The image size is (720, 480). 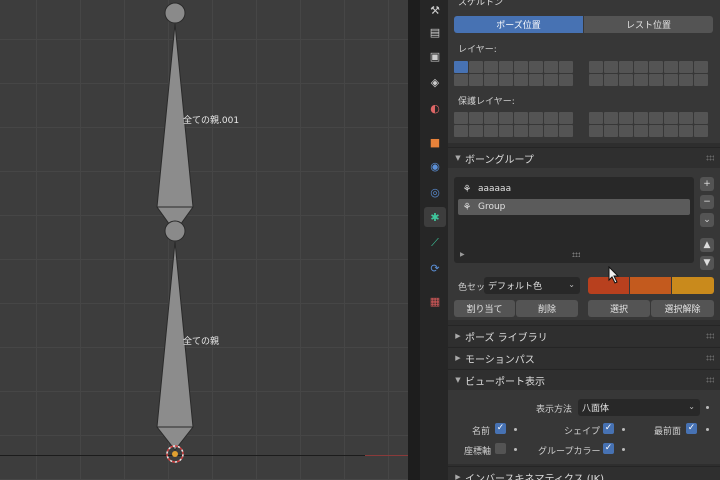 What do you see at coordinates (495, 189) in the screenshot?
I see `bone-group-name: aaaaaa` at bounding box center [495, 189].